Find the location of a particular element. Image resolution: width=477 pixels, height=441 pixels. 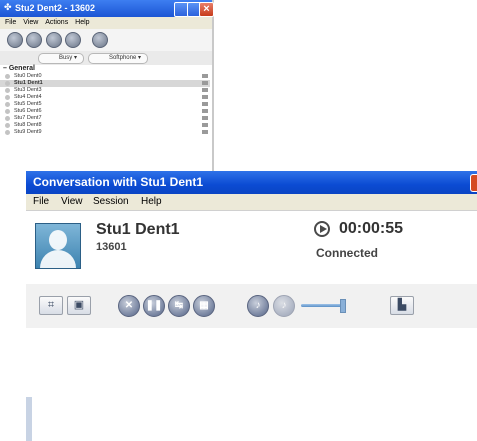

group-header: – General is located at coordinates (19, 68).